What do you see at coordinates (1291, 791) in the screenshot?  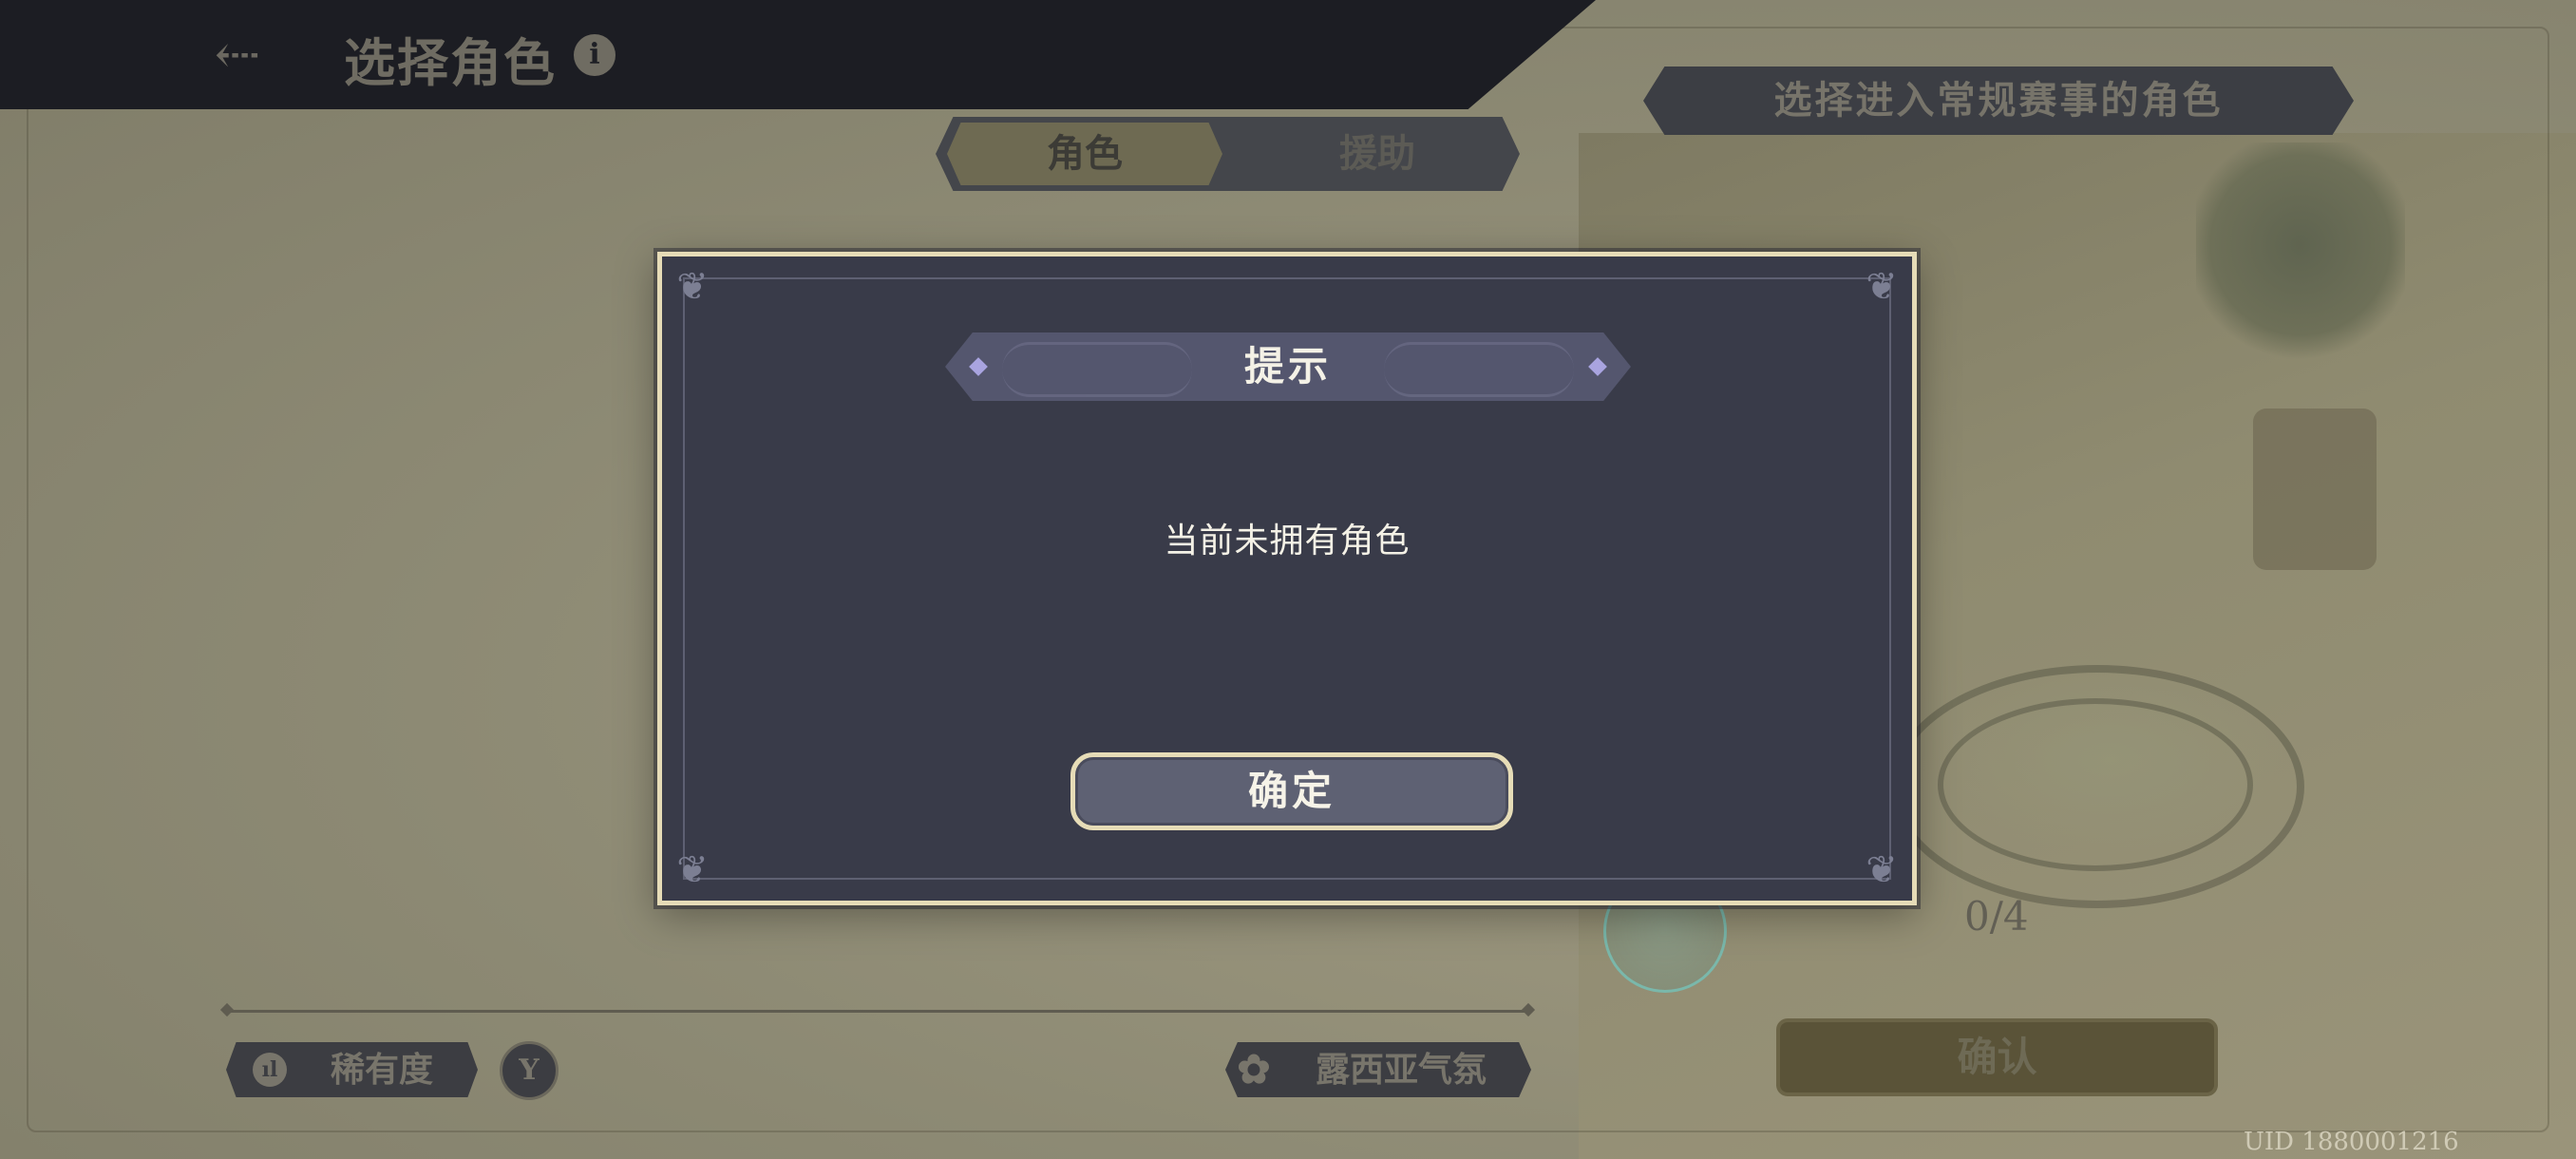 I see `dialog-confirm-button: 确定` at bounding box center [1291, 791].